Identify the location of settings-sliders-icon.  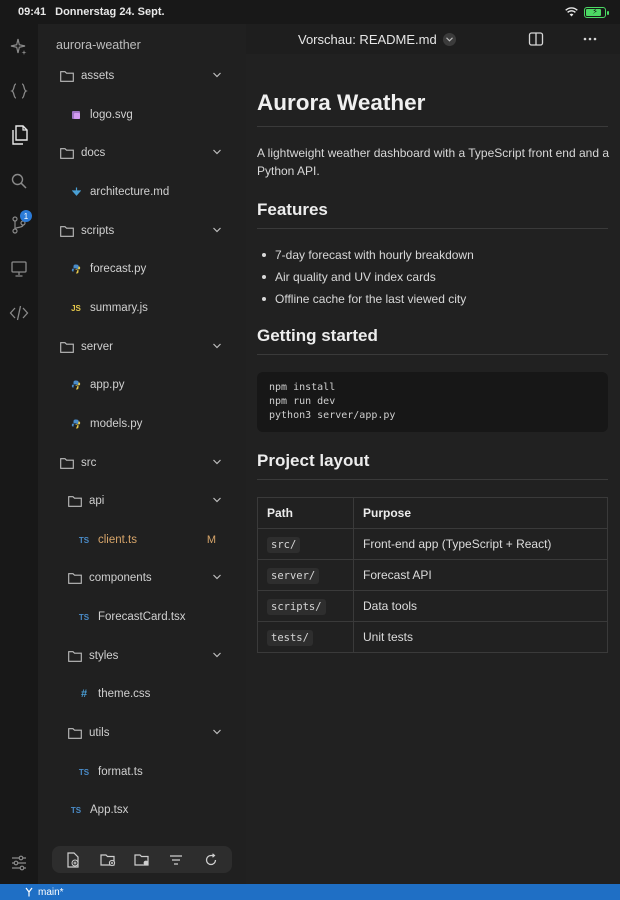
(19, 863).